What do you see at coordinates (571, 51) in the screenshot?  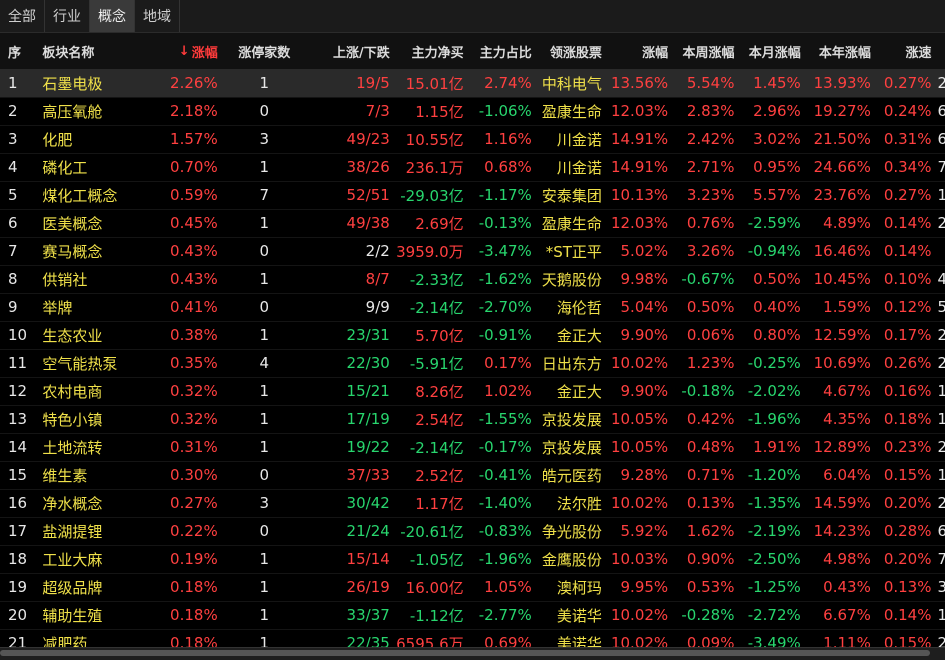 I see `col-leading-stock: 领涨股票` at bounding box center [571, 51].